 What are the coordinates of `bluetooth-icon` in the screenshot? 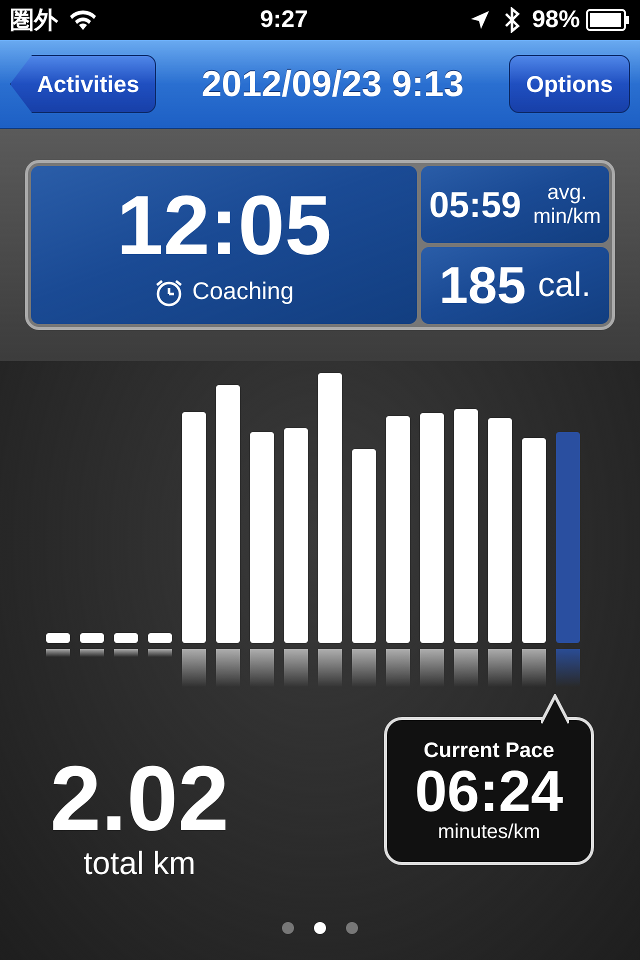 It's located at (512, 20).